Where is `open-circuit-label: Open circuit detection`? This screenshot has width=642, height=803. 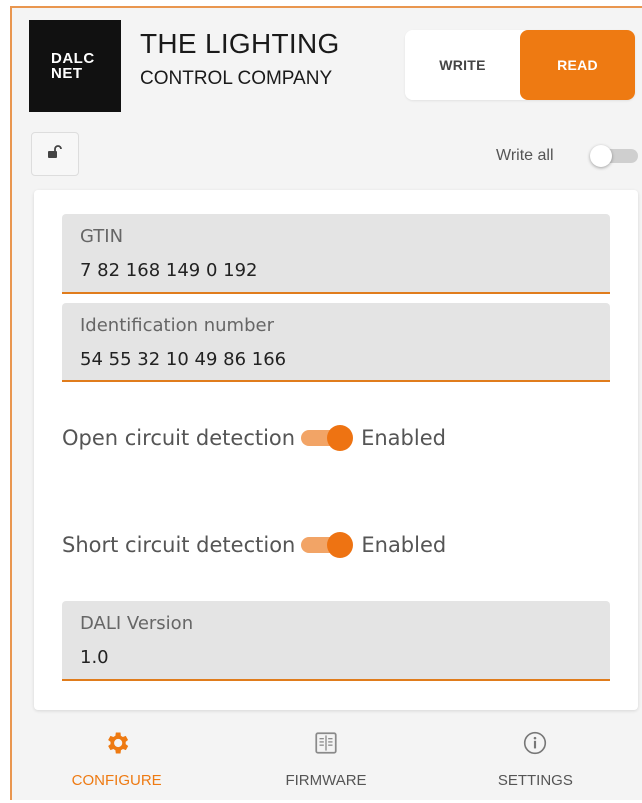
open-circuit-label: Open circuit detection is located at coordinates (179, 438).